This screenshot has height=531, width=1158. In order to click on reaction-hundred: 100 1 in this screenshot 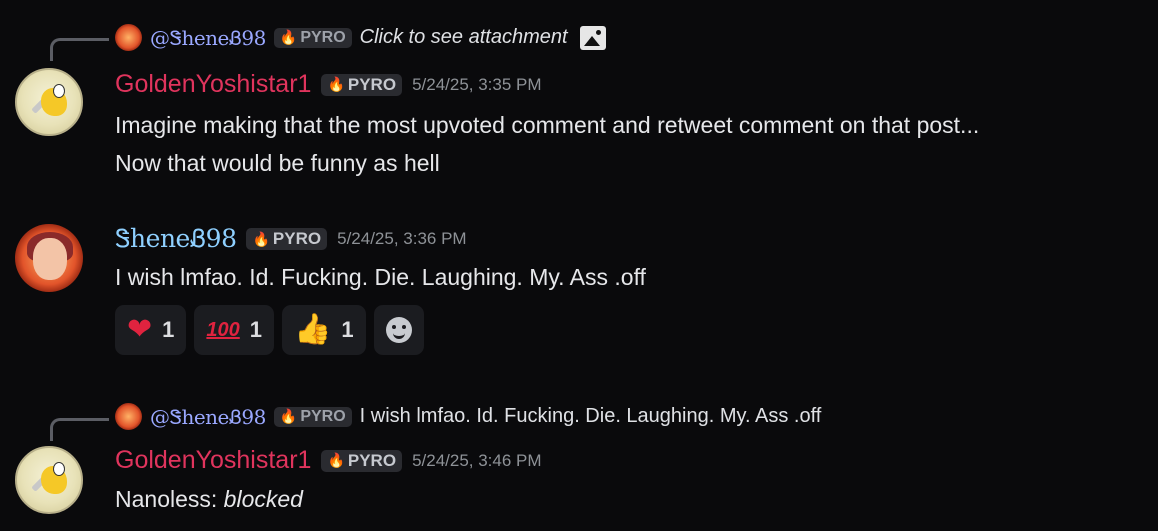, I will do `click(234, 330)`.